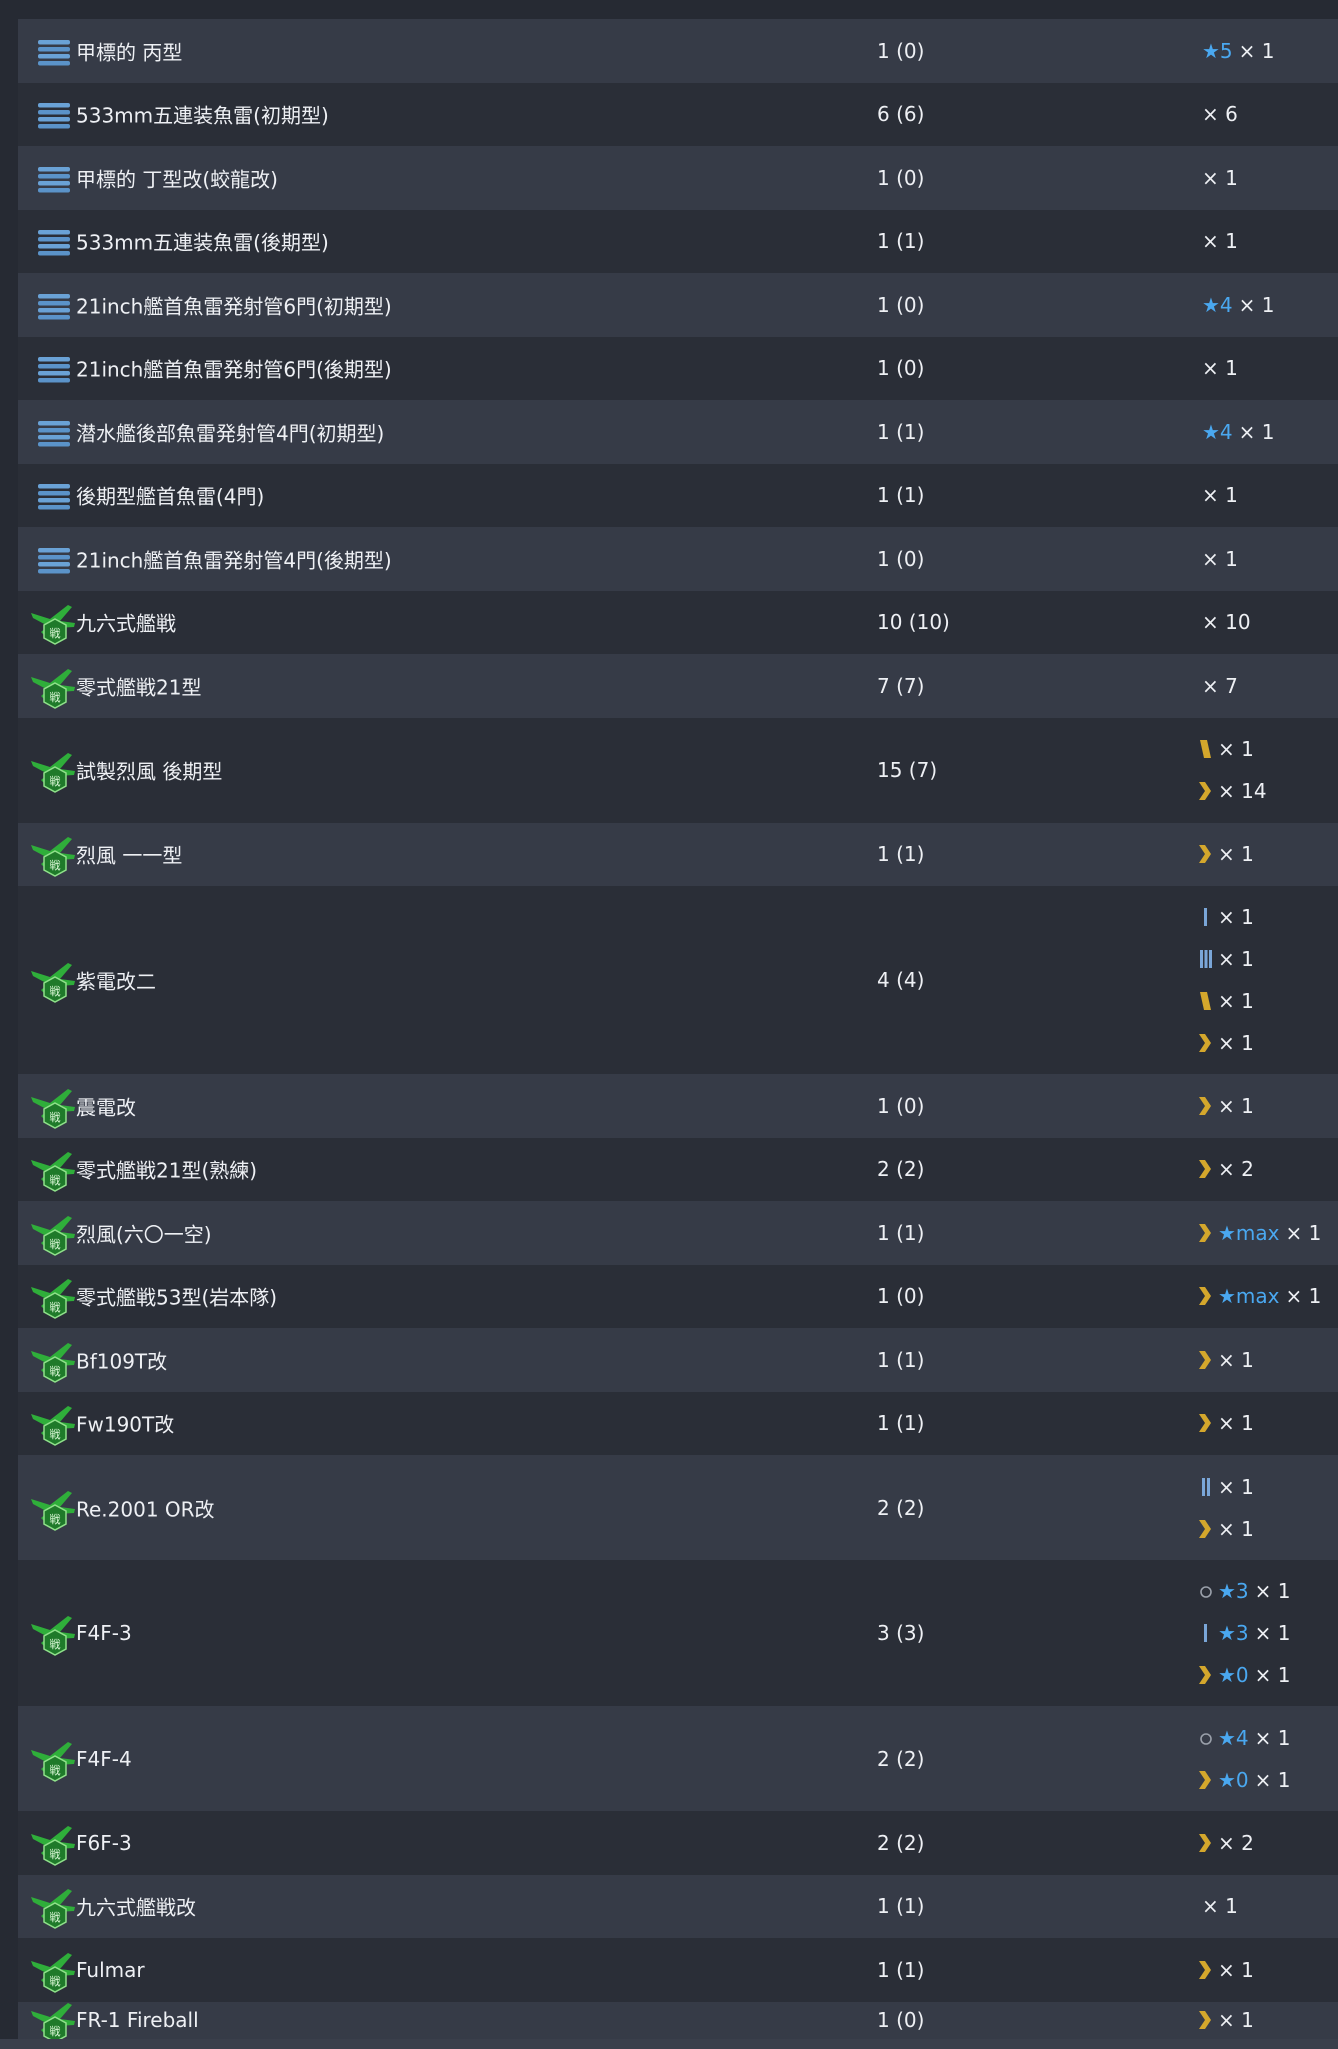 This screenshot has height=2049, width=1338. What do you see at coordinates (678, 178) in the screenshot?
I see `equipment-row: 甲標的 丁型改(蛟龍改) 1 (0) × 1` at bounding box center [678, 178].